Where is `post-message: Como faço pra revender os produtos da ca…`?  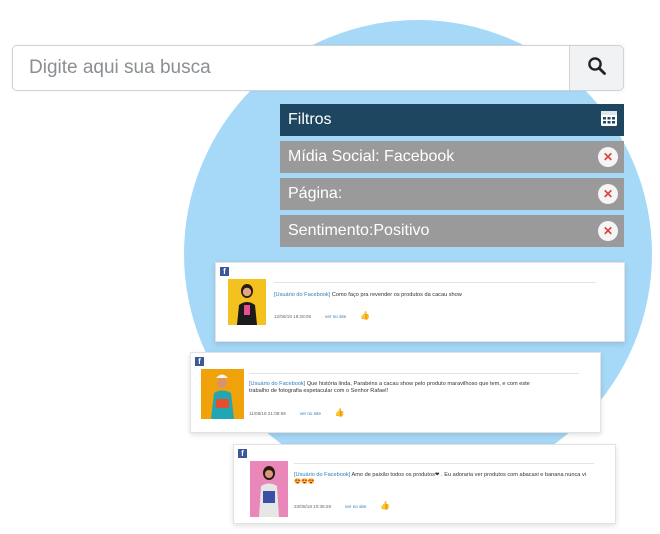
post-message: Como faço pra revender os produtos da ca… is located at coordinates (396, 295).